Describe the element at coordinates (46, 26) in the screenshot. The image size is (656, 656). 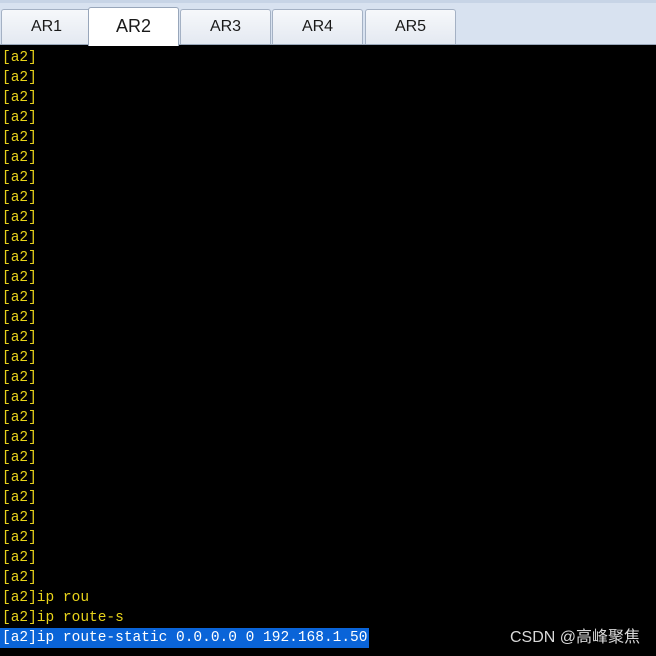
I see `tab-ar1: AR1` at that location.